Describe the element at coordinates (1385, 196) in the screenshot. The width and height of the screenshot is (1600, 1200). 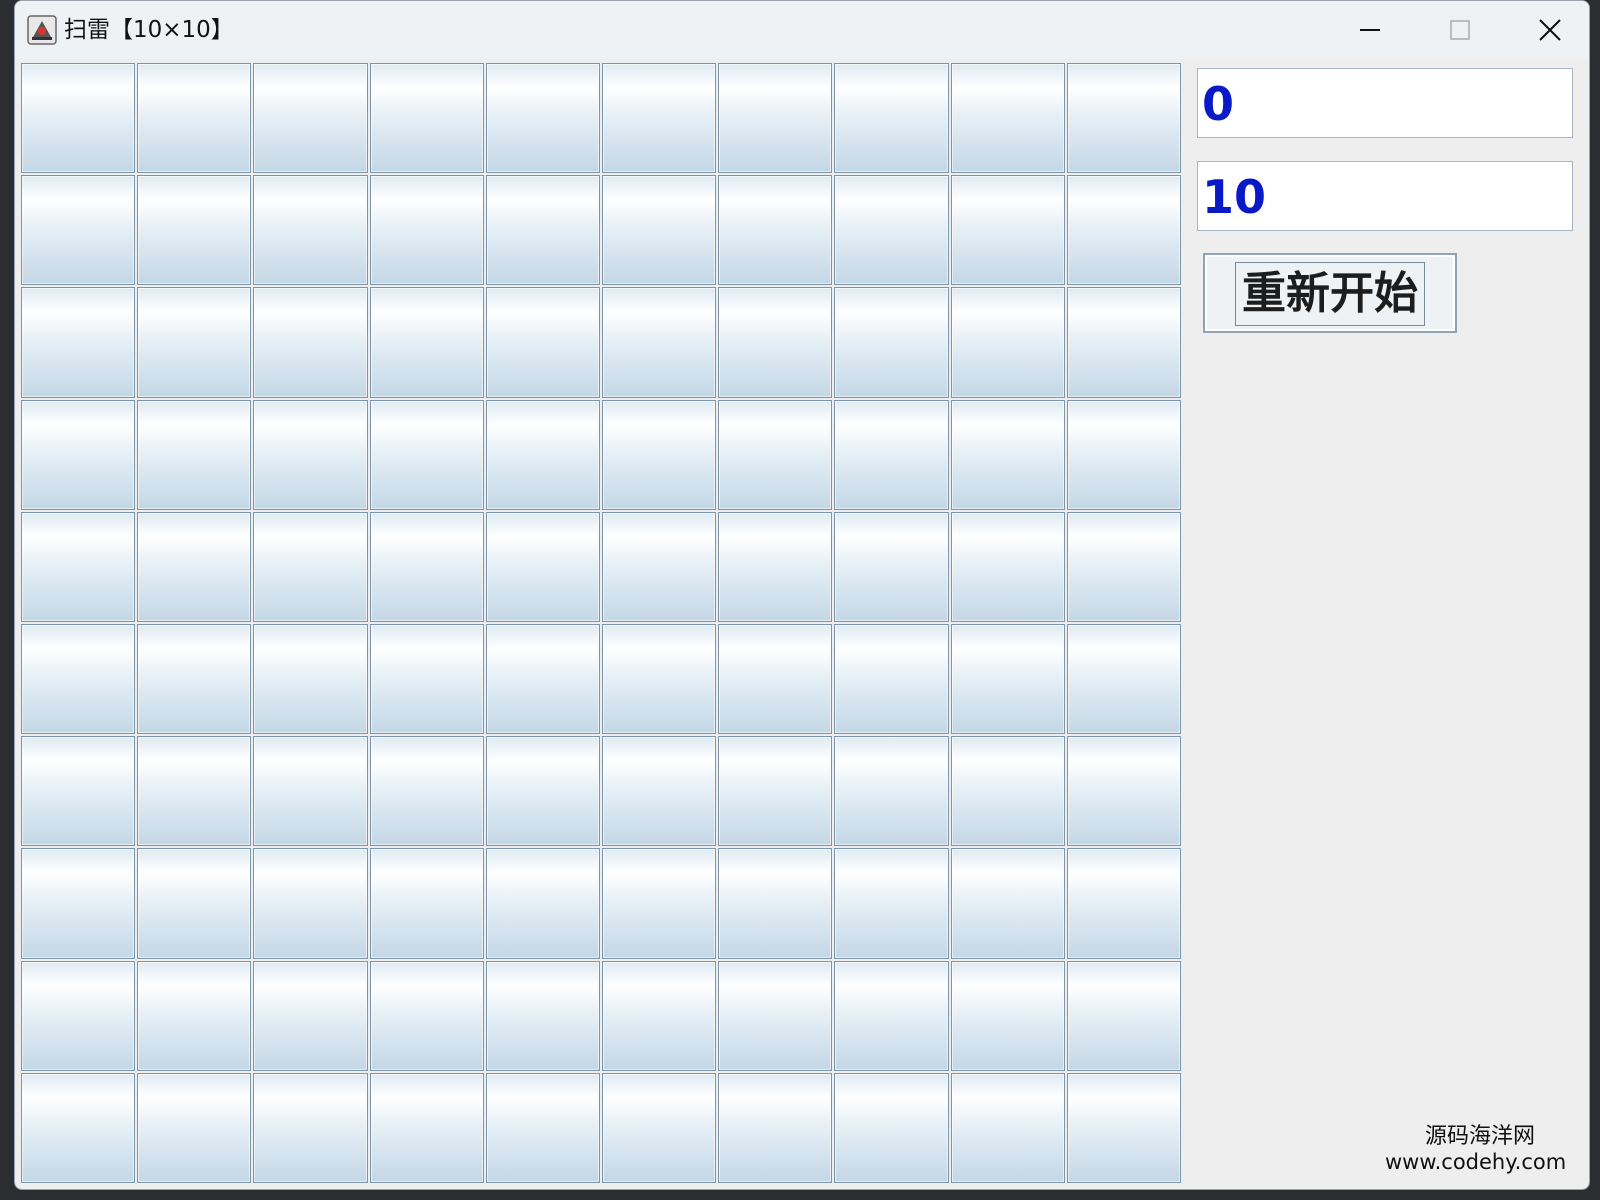
I see `mines-field: 10` at that location.